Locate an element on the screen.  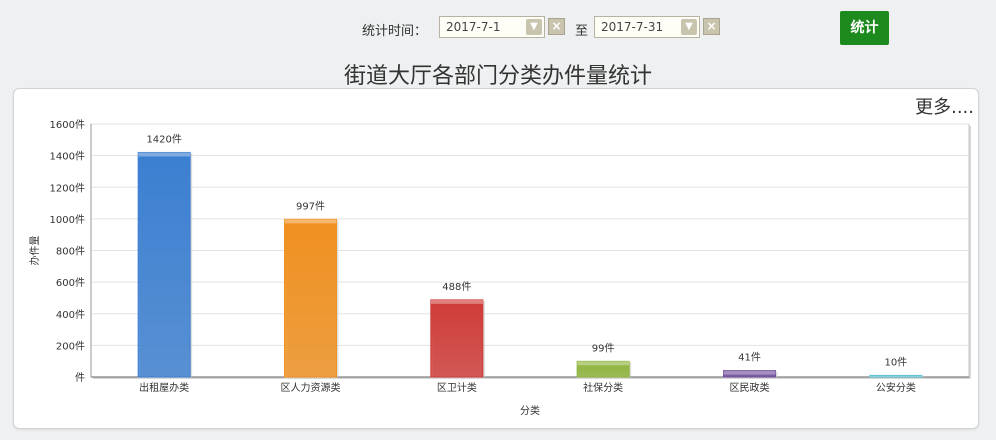
x-tick-label: 社保分类 is located at coordinates (603, 387).